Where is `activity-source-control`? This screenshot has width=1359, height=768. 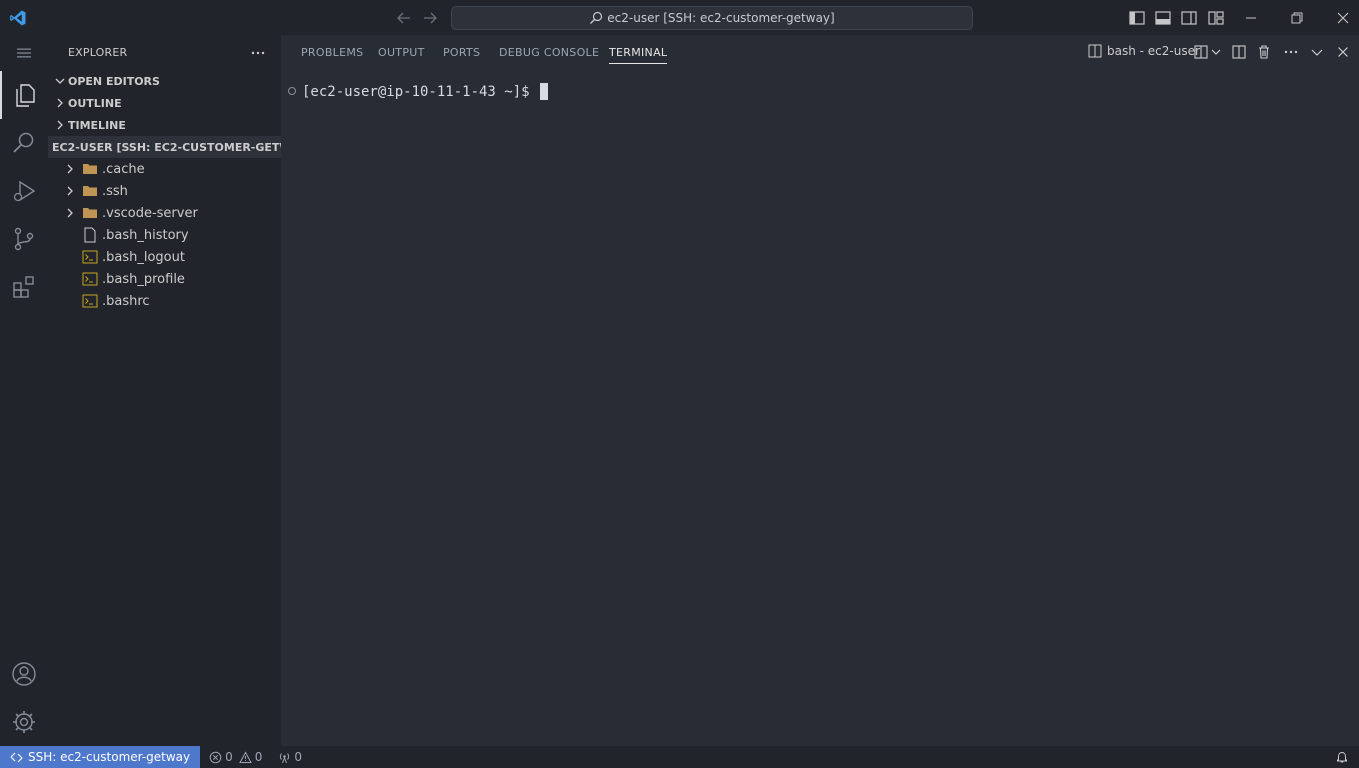 activity-source-control is located at coordinates (24, 239).